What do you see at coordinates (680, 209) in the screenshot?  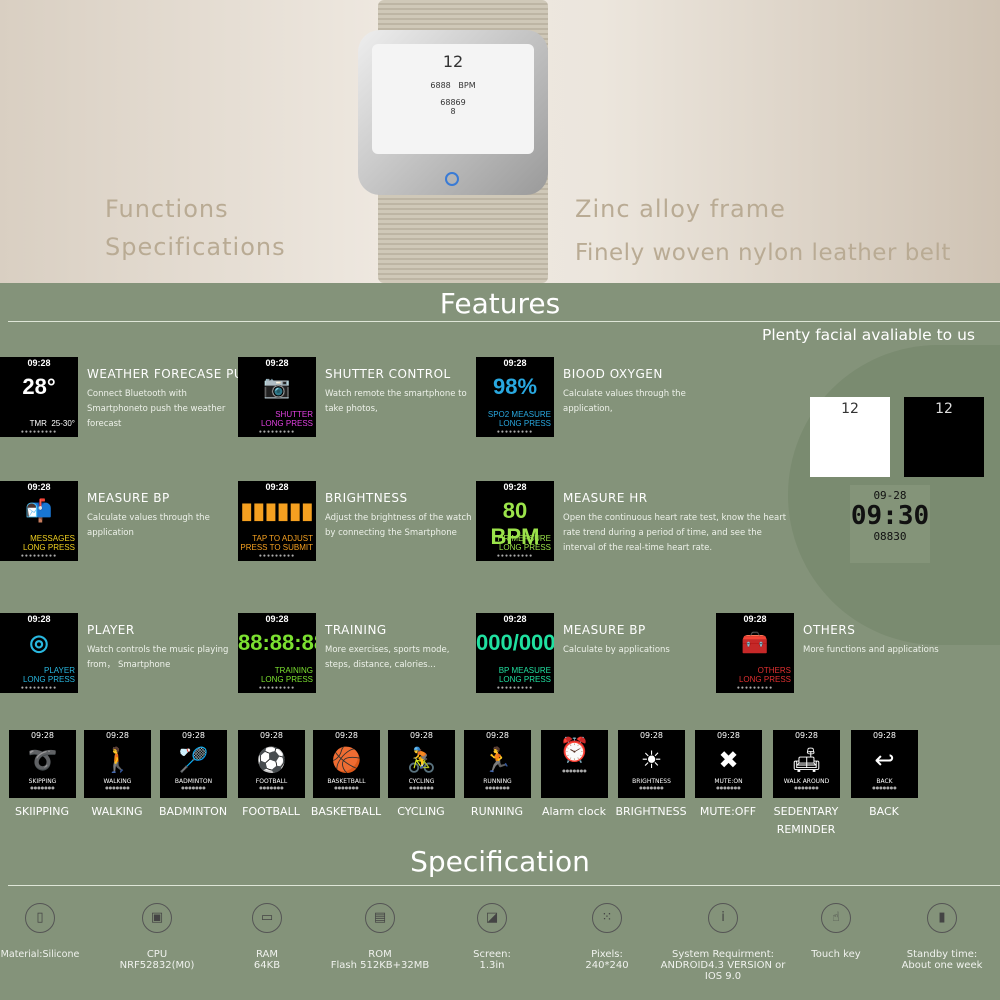 I see `banner-text: Zinc alloy frame` at bounding box center [680, 209].